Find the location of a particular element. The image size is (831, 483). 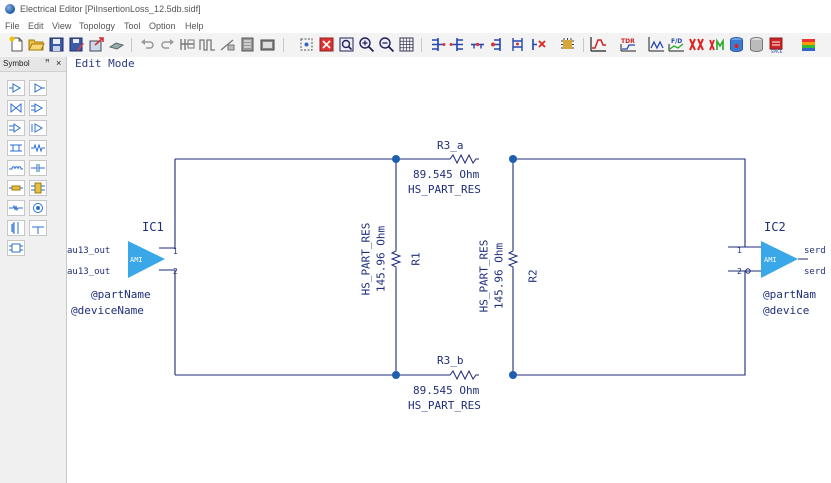

component-icon is located at coordinates (567, 44).